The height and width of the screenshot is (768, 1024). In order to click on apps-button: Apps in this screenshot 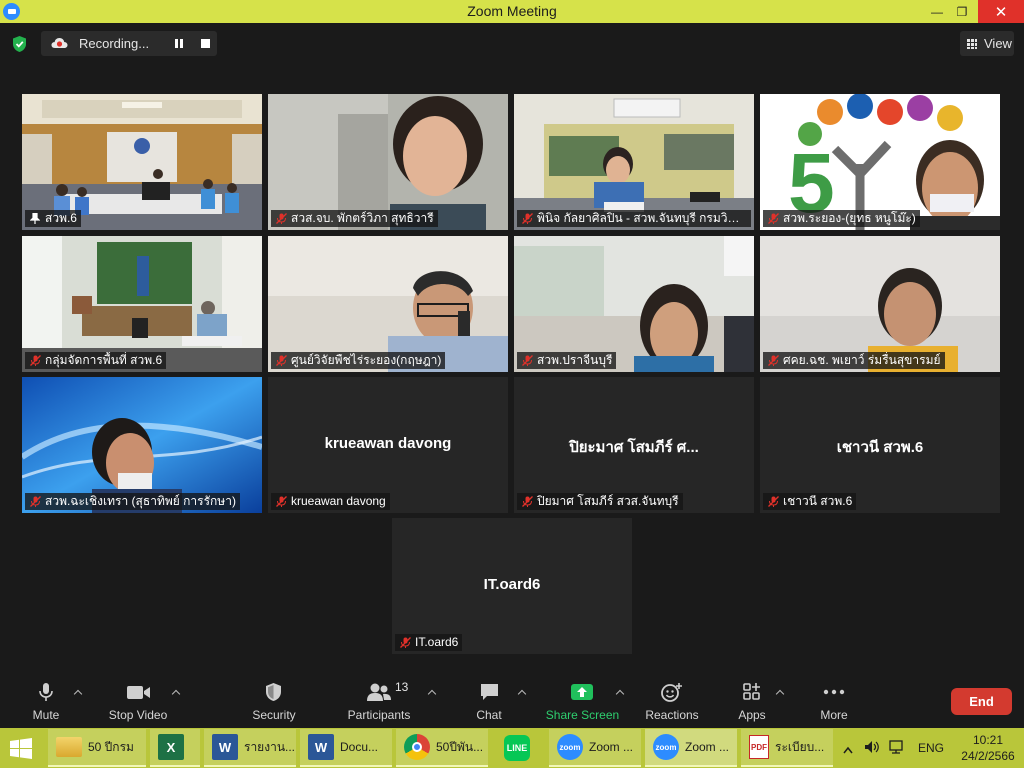, I will do `click(752, 703)`.